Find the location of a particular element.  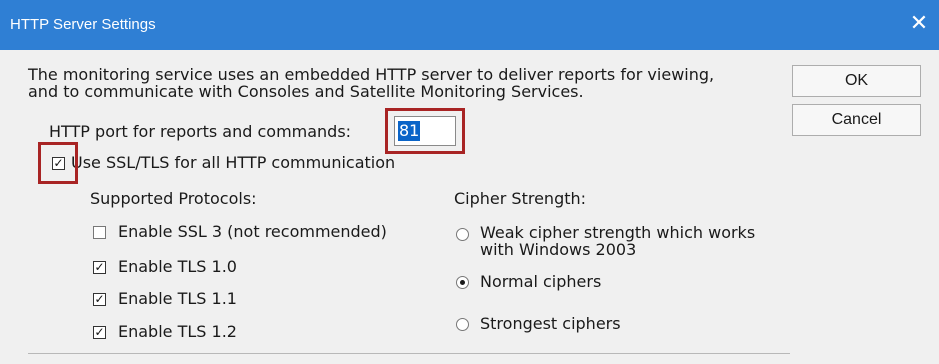

normal-cipher-radio is located at coordinates (462, 282).